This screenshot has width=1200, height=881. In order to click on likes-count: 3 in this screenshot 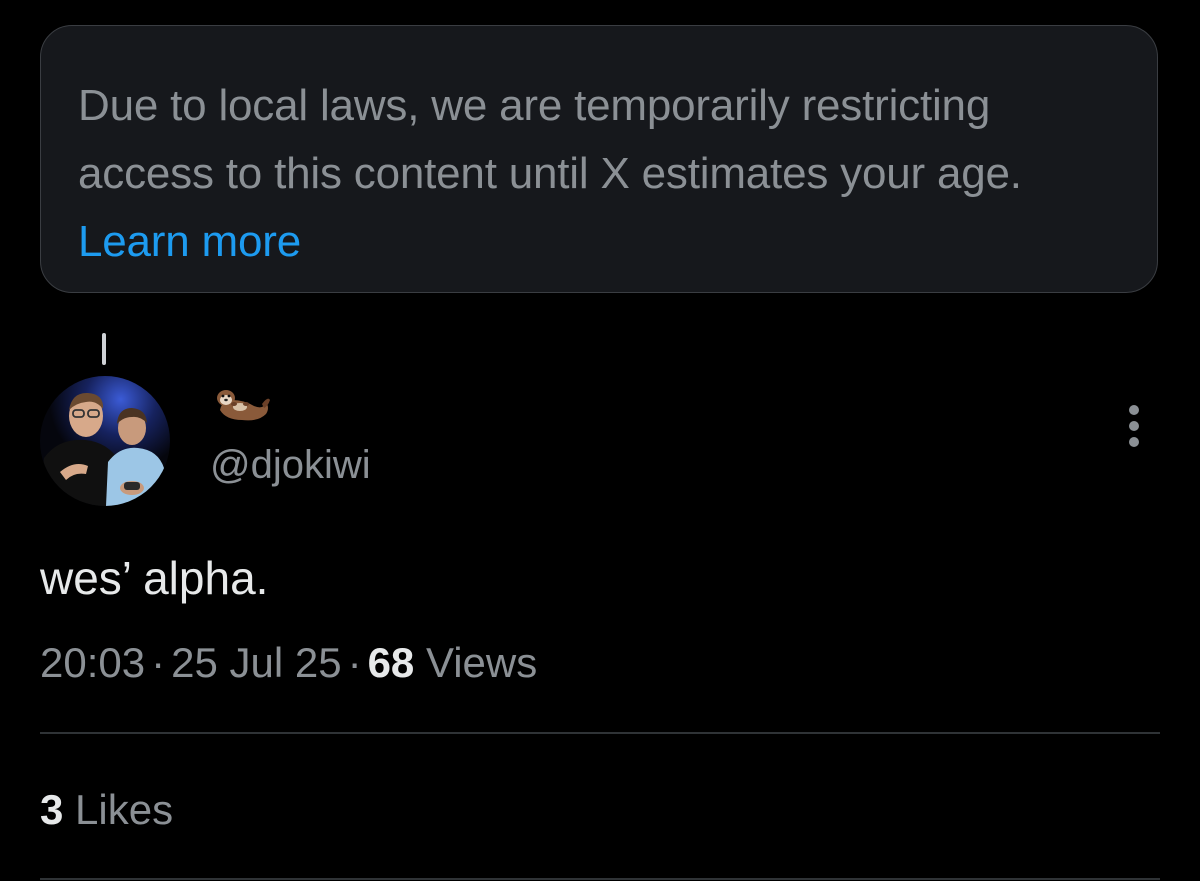, I will do `click(52, 809)`.